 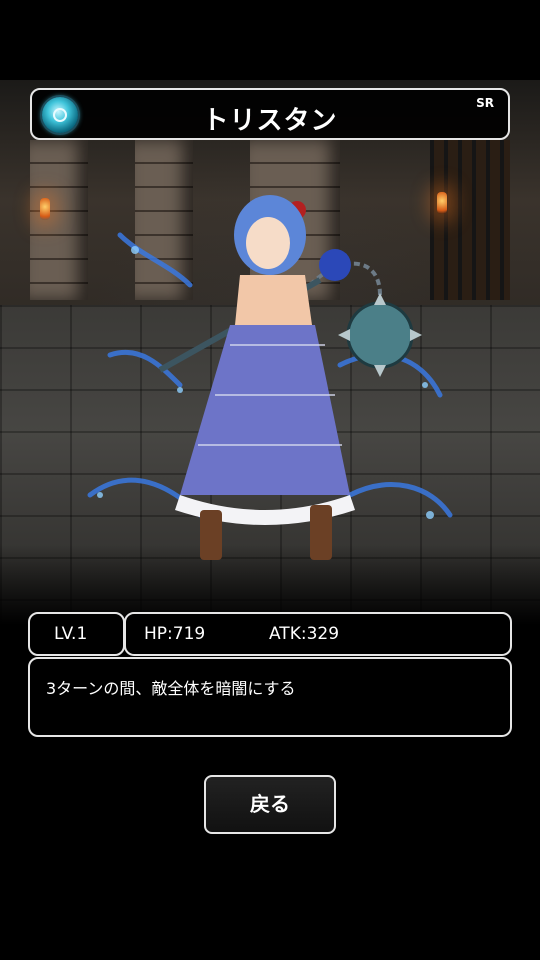 I want to click on skill-description-box: 3ターンの間、敵全体を暗闇にする, so click(x=270, y=697).